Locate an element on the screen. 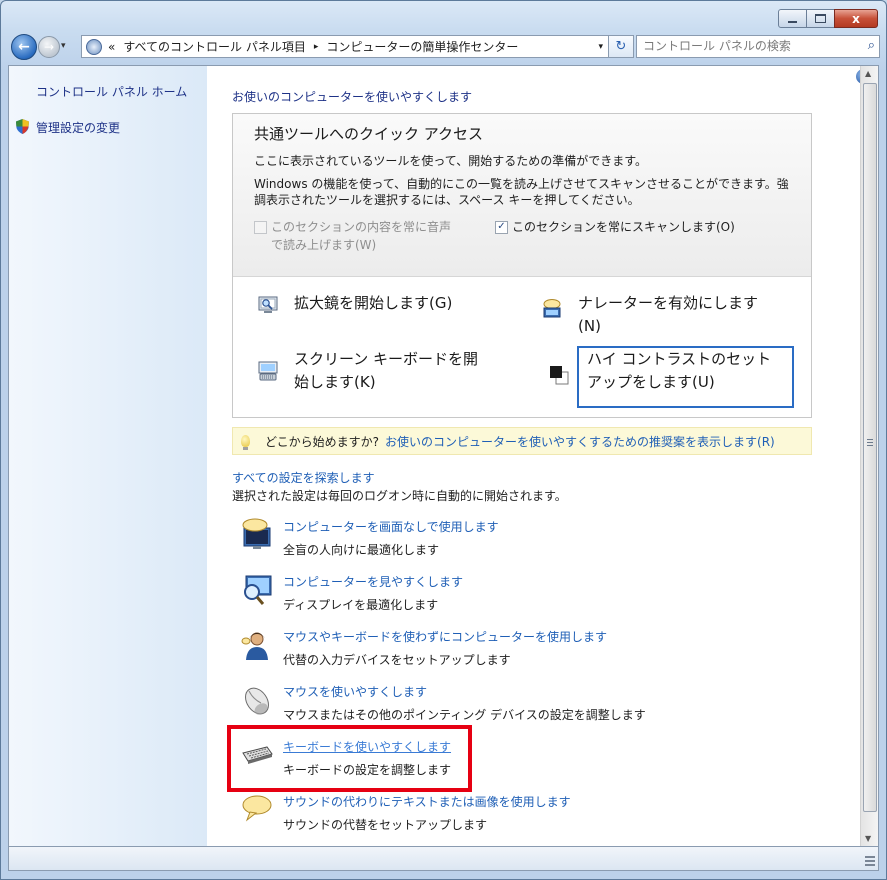 This screenshot has height=880, width=887. monitor-speech-icon is located at coordinates (256, 533).